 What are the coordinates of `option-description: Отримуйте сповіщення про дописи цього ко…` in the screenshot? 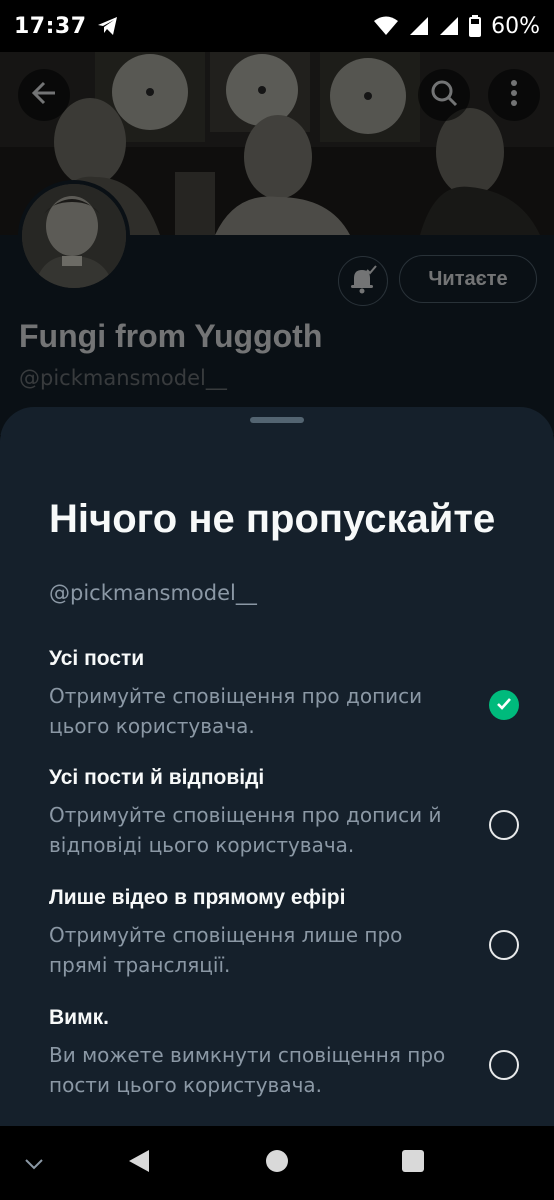 It's located at (236, 711).